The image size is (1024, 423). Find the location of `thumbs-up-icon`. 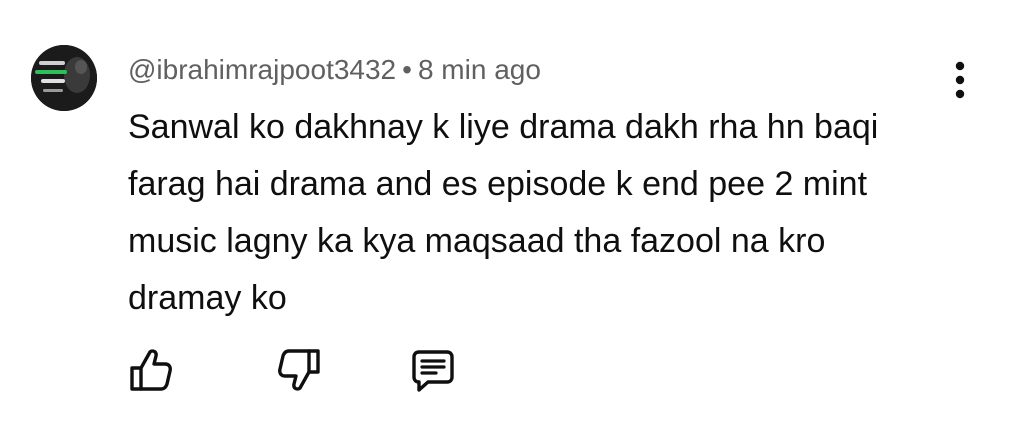

thumbs-up-icon is located at coordinates (151, 370).